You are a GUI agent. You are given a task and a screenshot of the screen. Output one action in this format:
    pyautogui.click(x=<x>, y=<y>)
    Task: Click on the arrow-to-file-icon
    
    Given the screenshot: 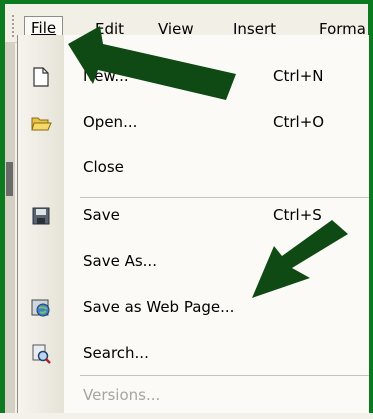 What is the action you would take?
    pyautogui.click(x=152, y=63)
    